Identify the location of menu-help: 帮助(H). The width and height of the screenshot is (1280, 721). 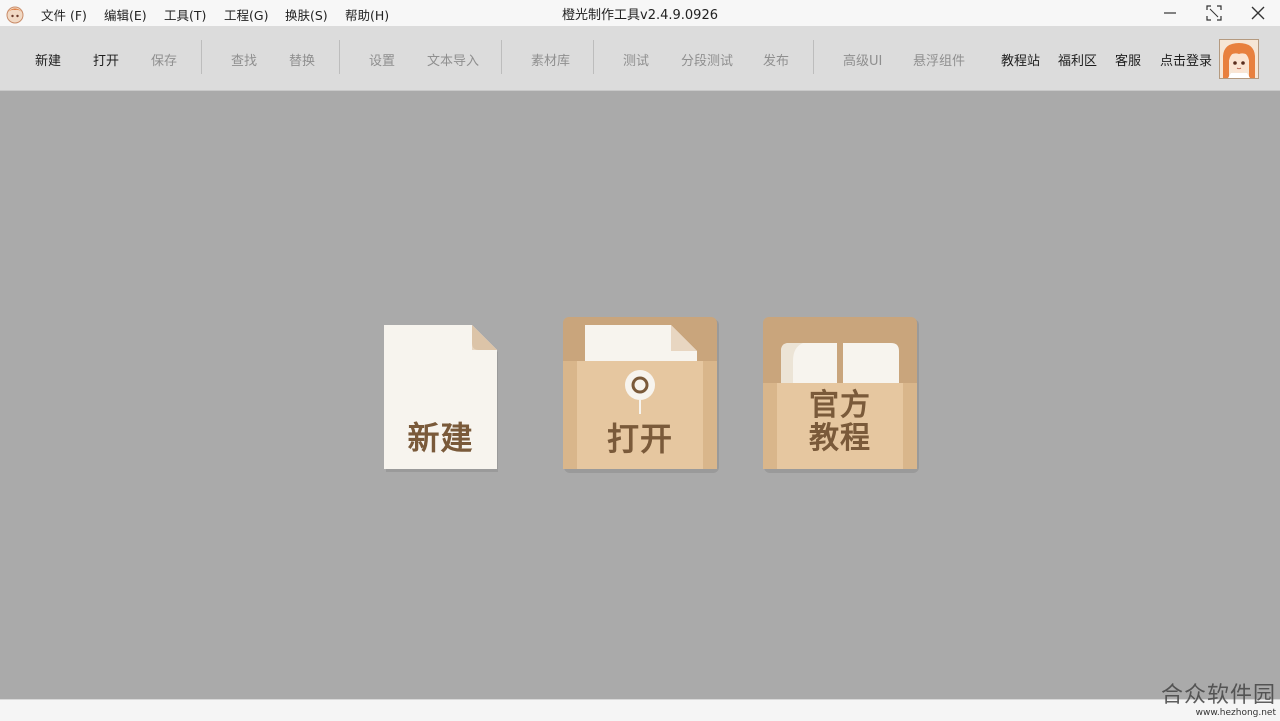
(367, 14).